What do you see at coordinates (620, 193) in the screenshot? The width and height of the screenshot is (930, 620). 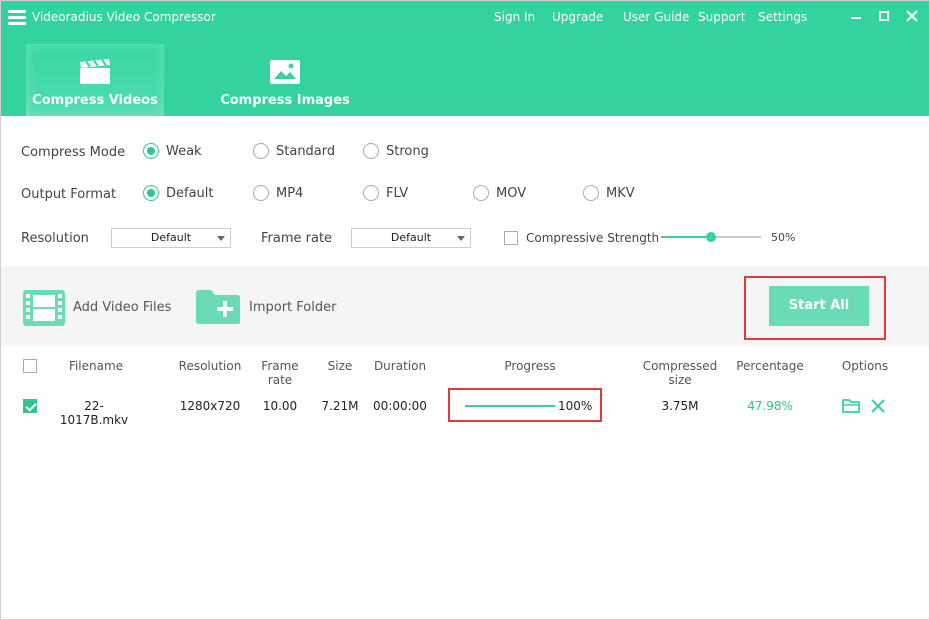 I see `radio-mkv-label: MKV` at bounding box center [620, 193].